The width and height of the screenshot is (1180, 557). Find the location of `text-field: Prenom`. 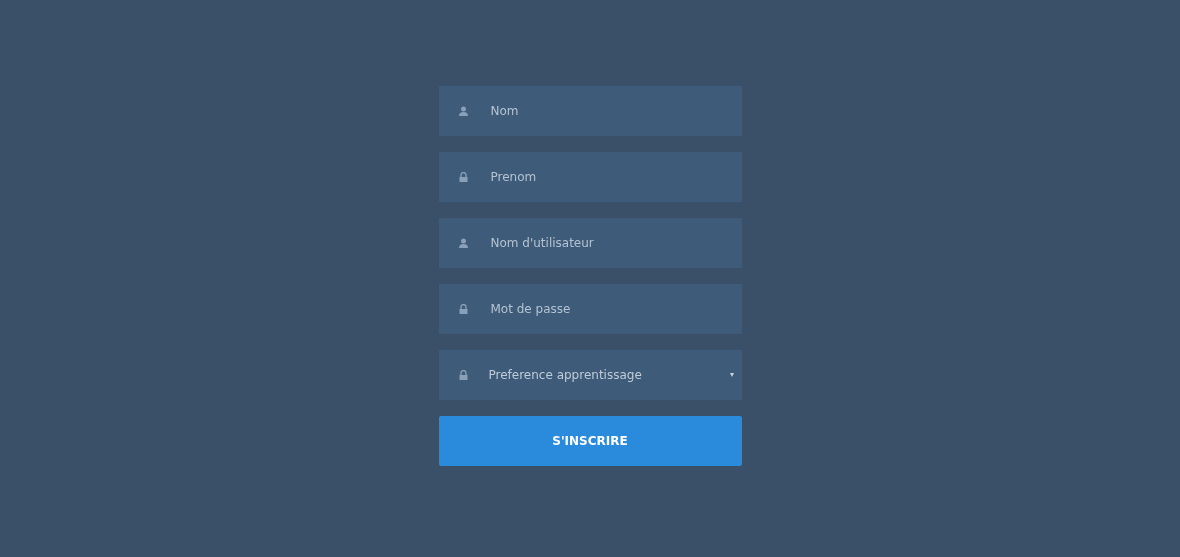

text-field: Prenom is located at coordinates (590, 177).